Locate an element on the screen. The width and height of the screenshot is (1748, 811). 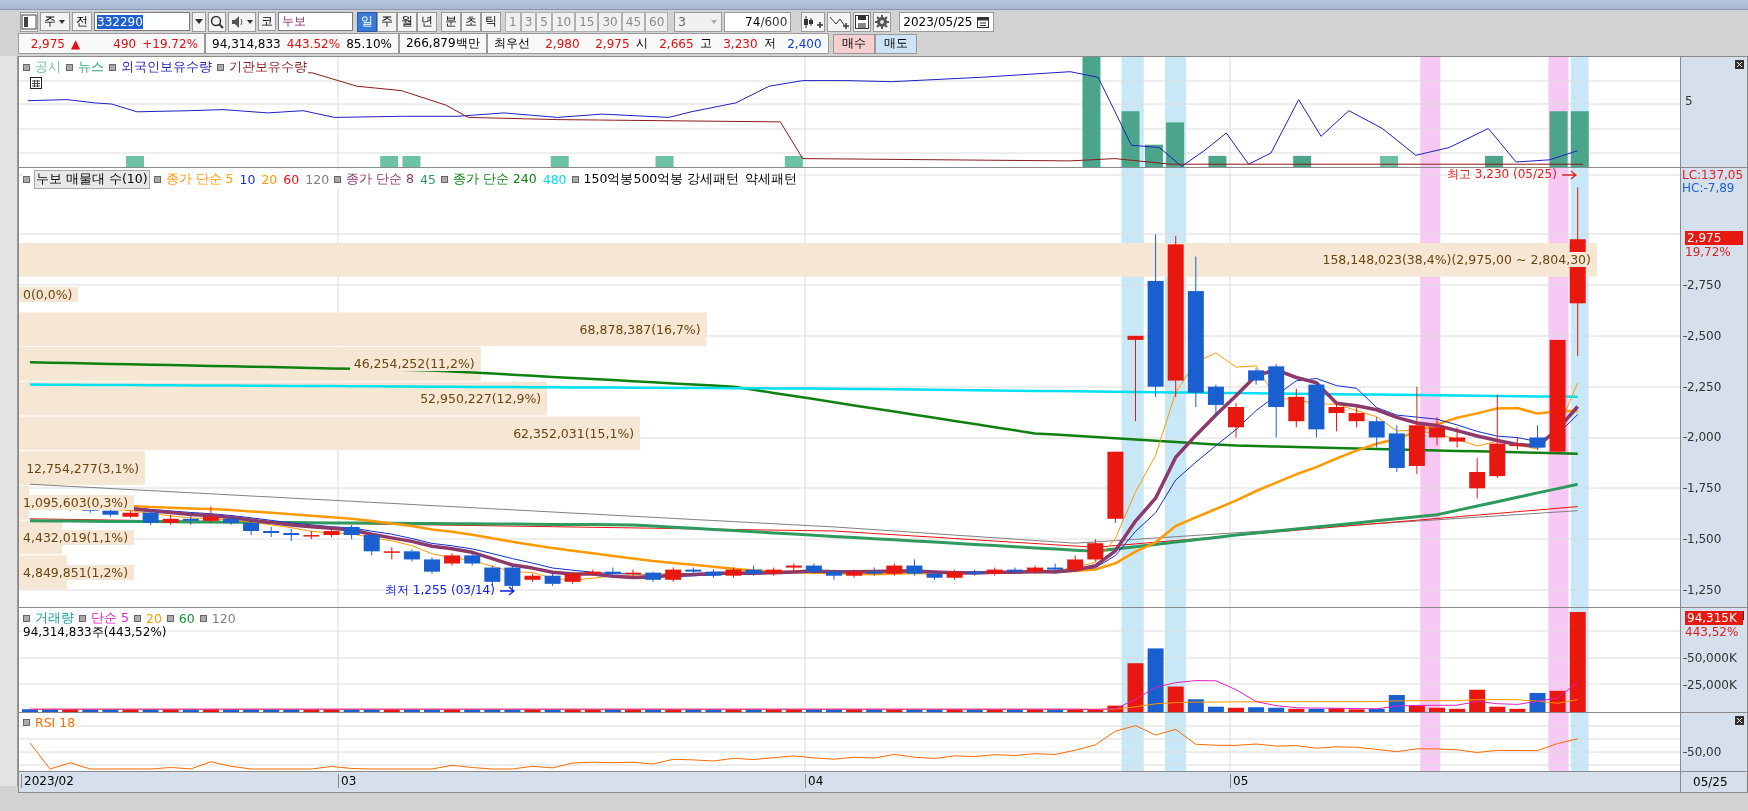
code-prefix-label: 코 is located at coordinates (267, 21).